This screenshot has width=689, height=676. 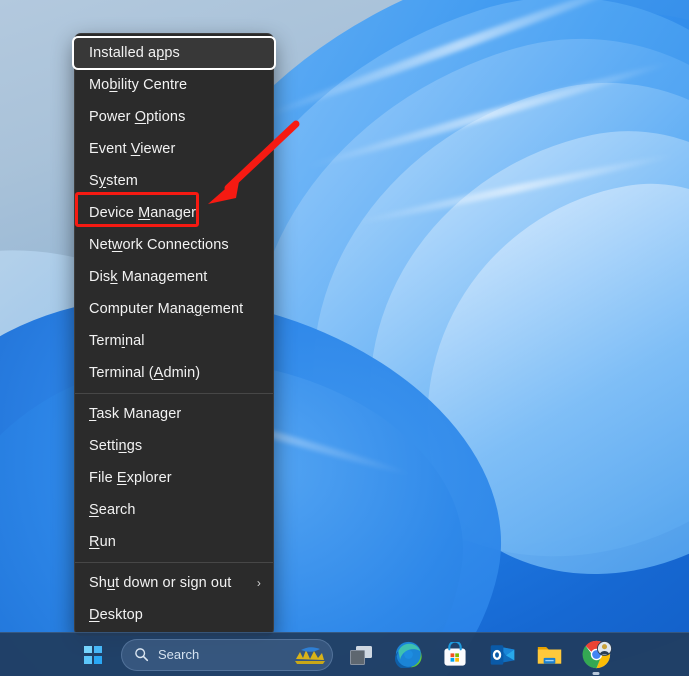 I want to click on menu-item-installed-apps: Installed apps, so click(x=174, y=53).